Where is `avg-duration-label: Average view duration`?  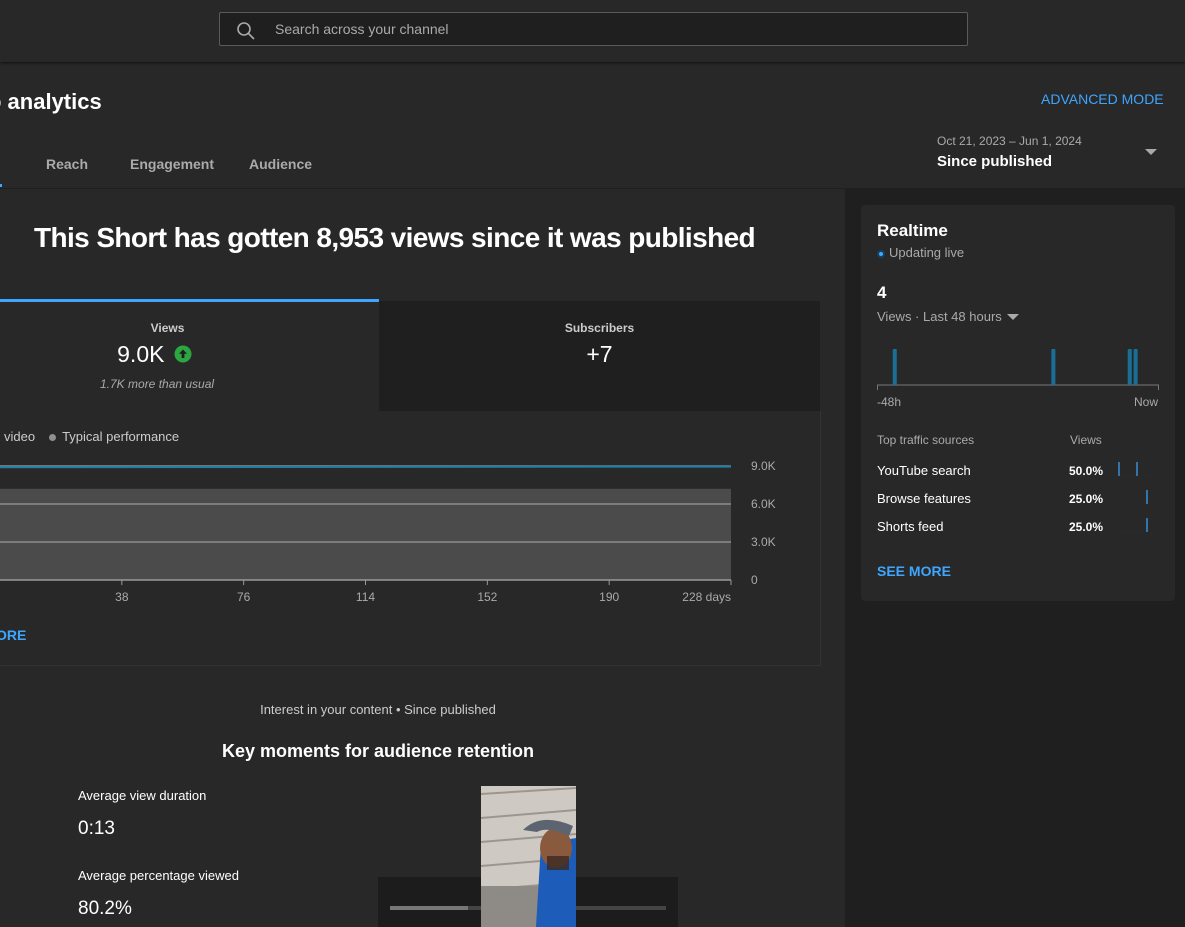
avg-duration-label: Average view duration is located at coordinates (142, 795).